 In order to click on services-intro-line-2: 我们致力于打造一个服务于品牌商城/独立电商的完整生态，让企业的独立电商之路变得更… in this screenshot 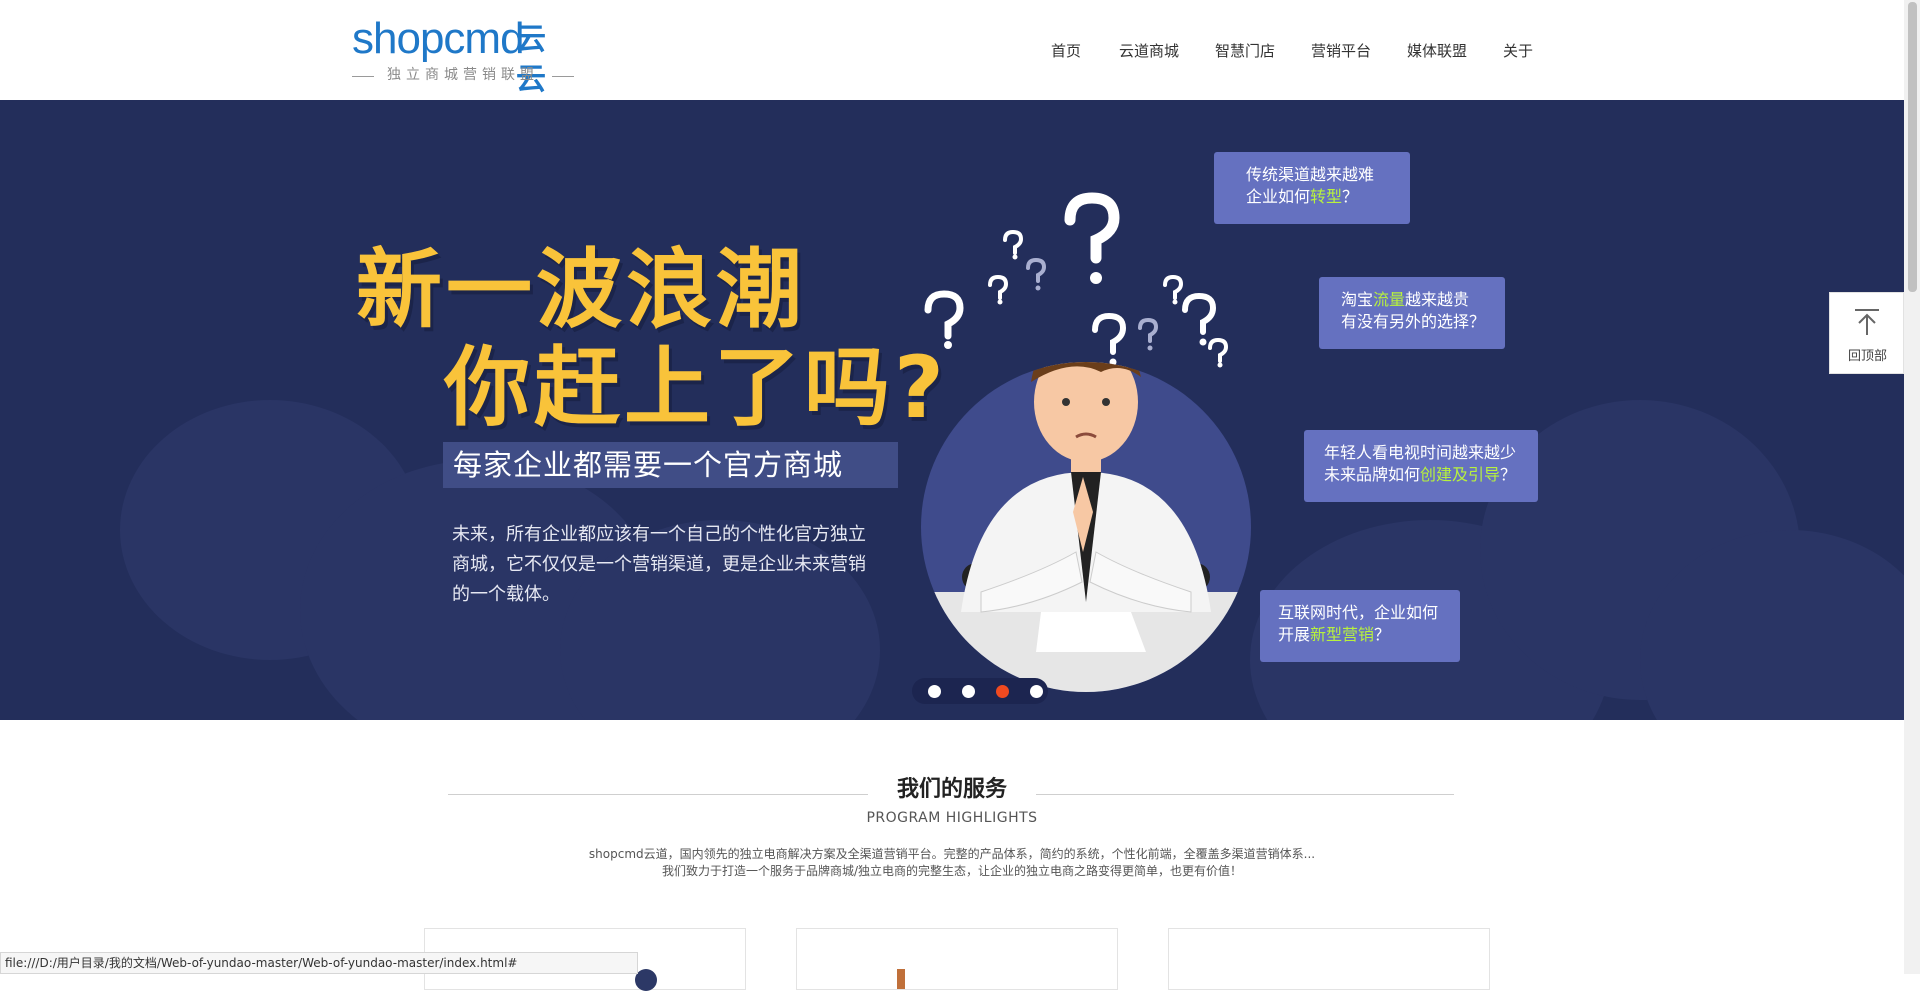, I will do `click(952, 871)`.